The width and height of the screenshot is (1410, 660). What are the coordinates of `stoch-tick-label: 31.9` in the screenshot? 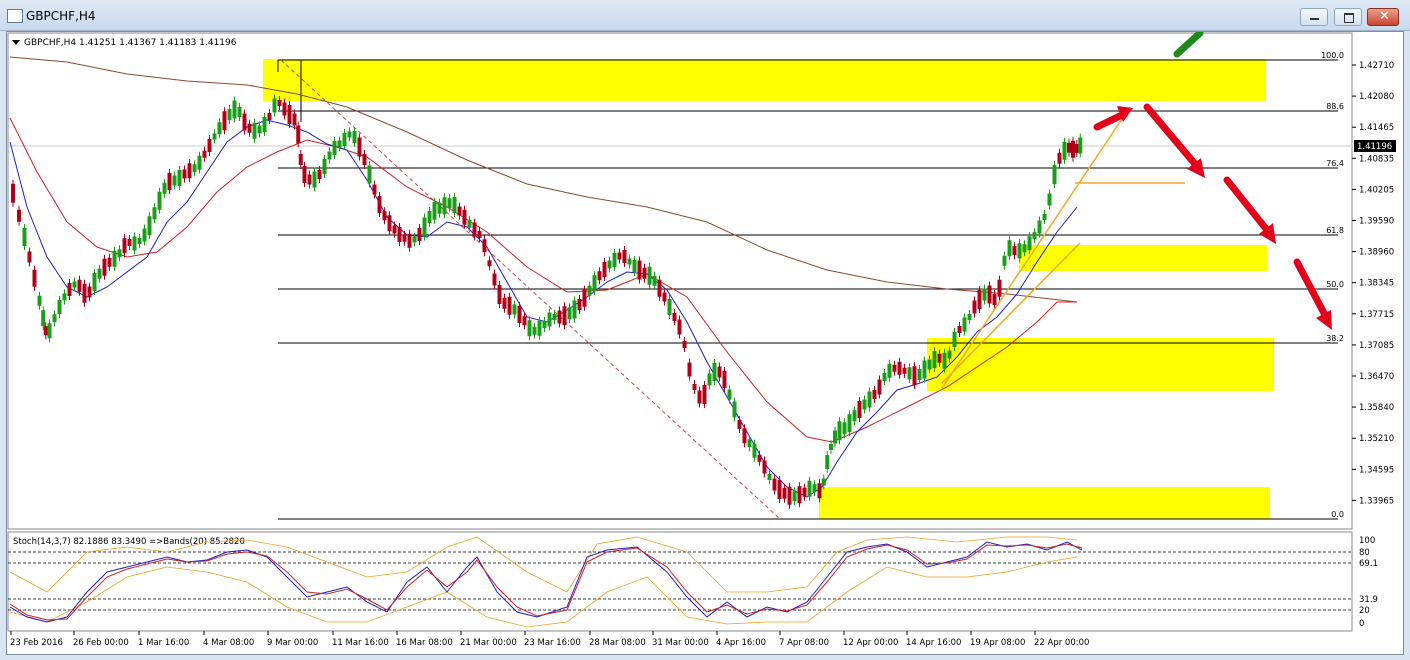 It's located at (1368, 600).